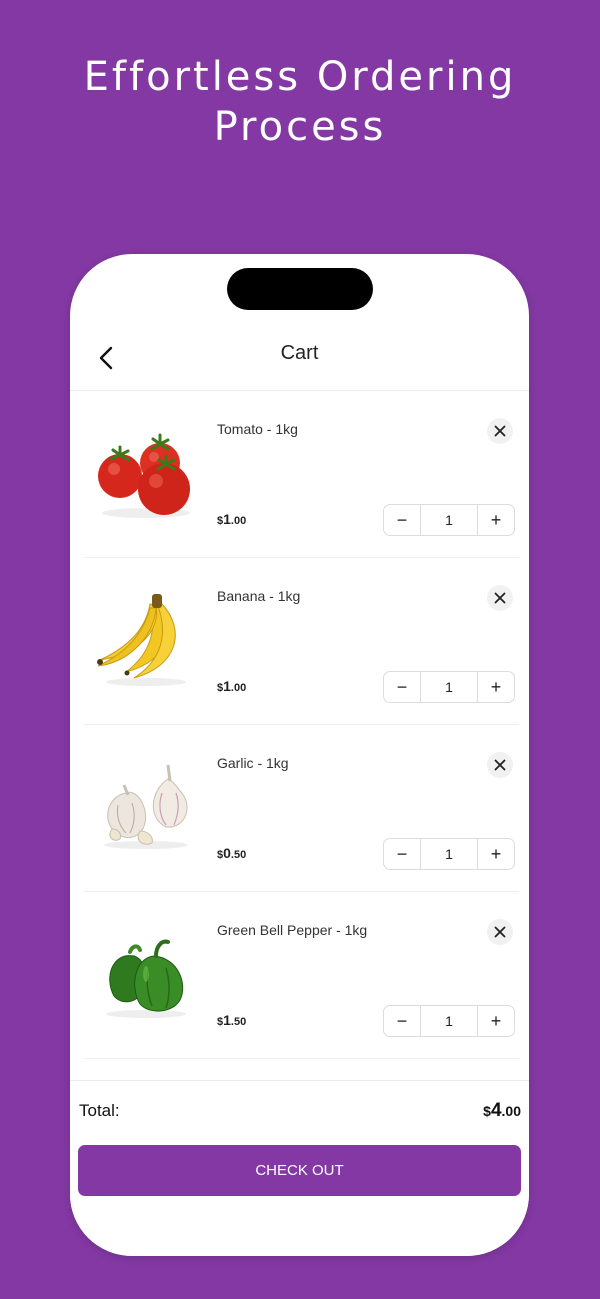 This screenshot has height=1299, width=600. I want to click on total-value: $4.00, so click(502, 1111).